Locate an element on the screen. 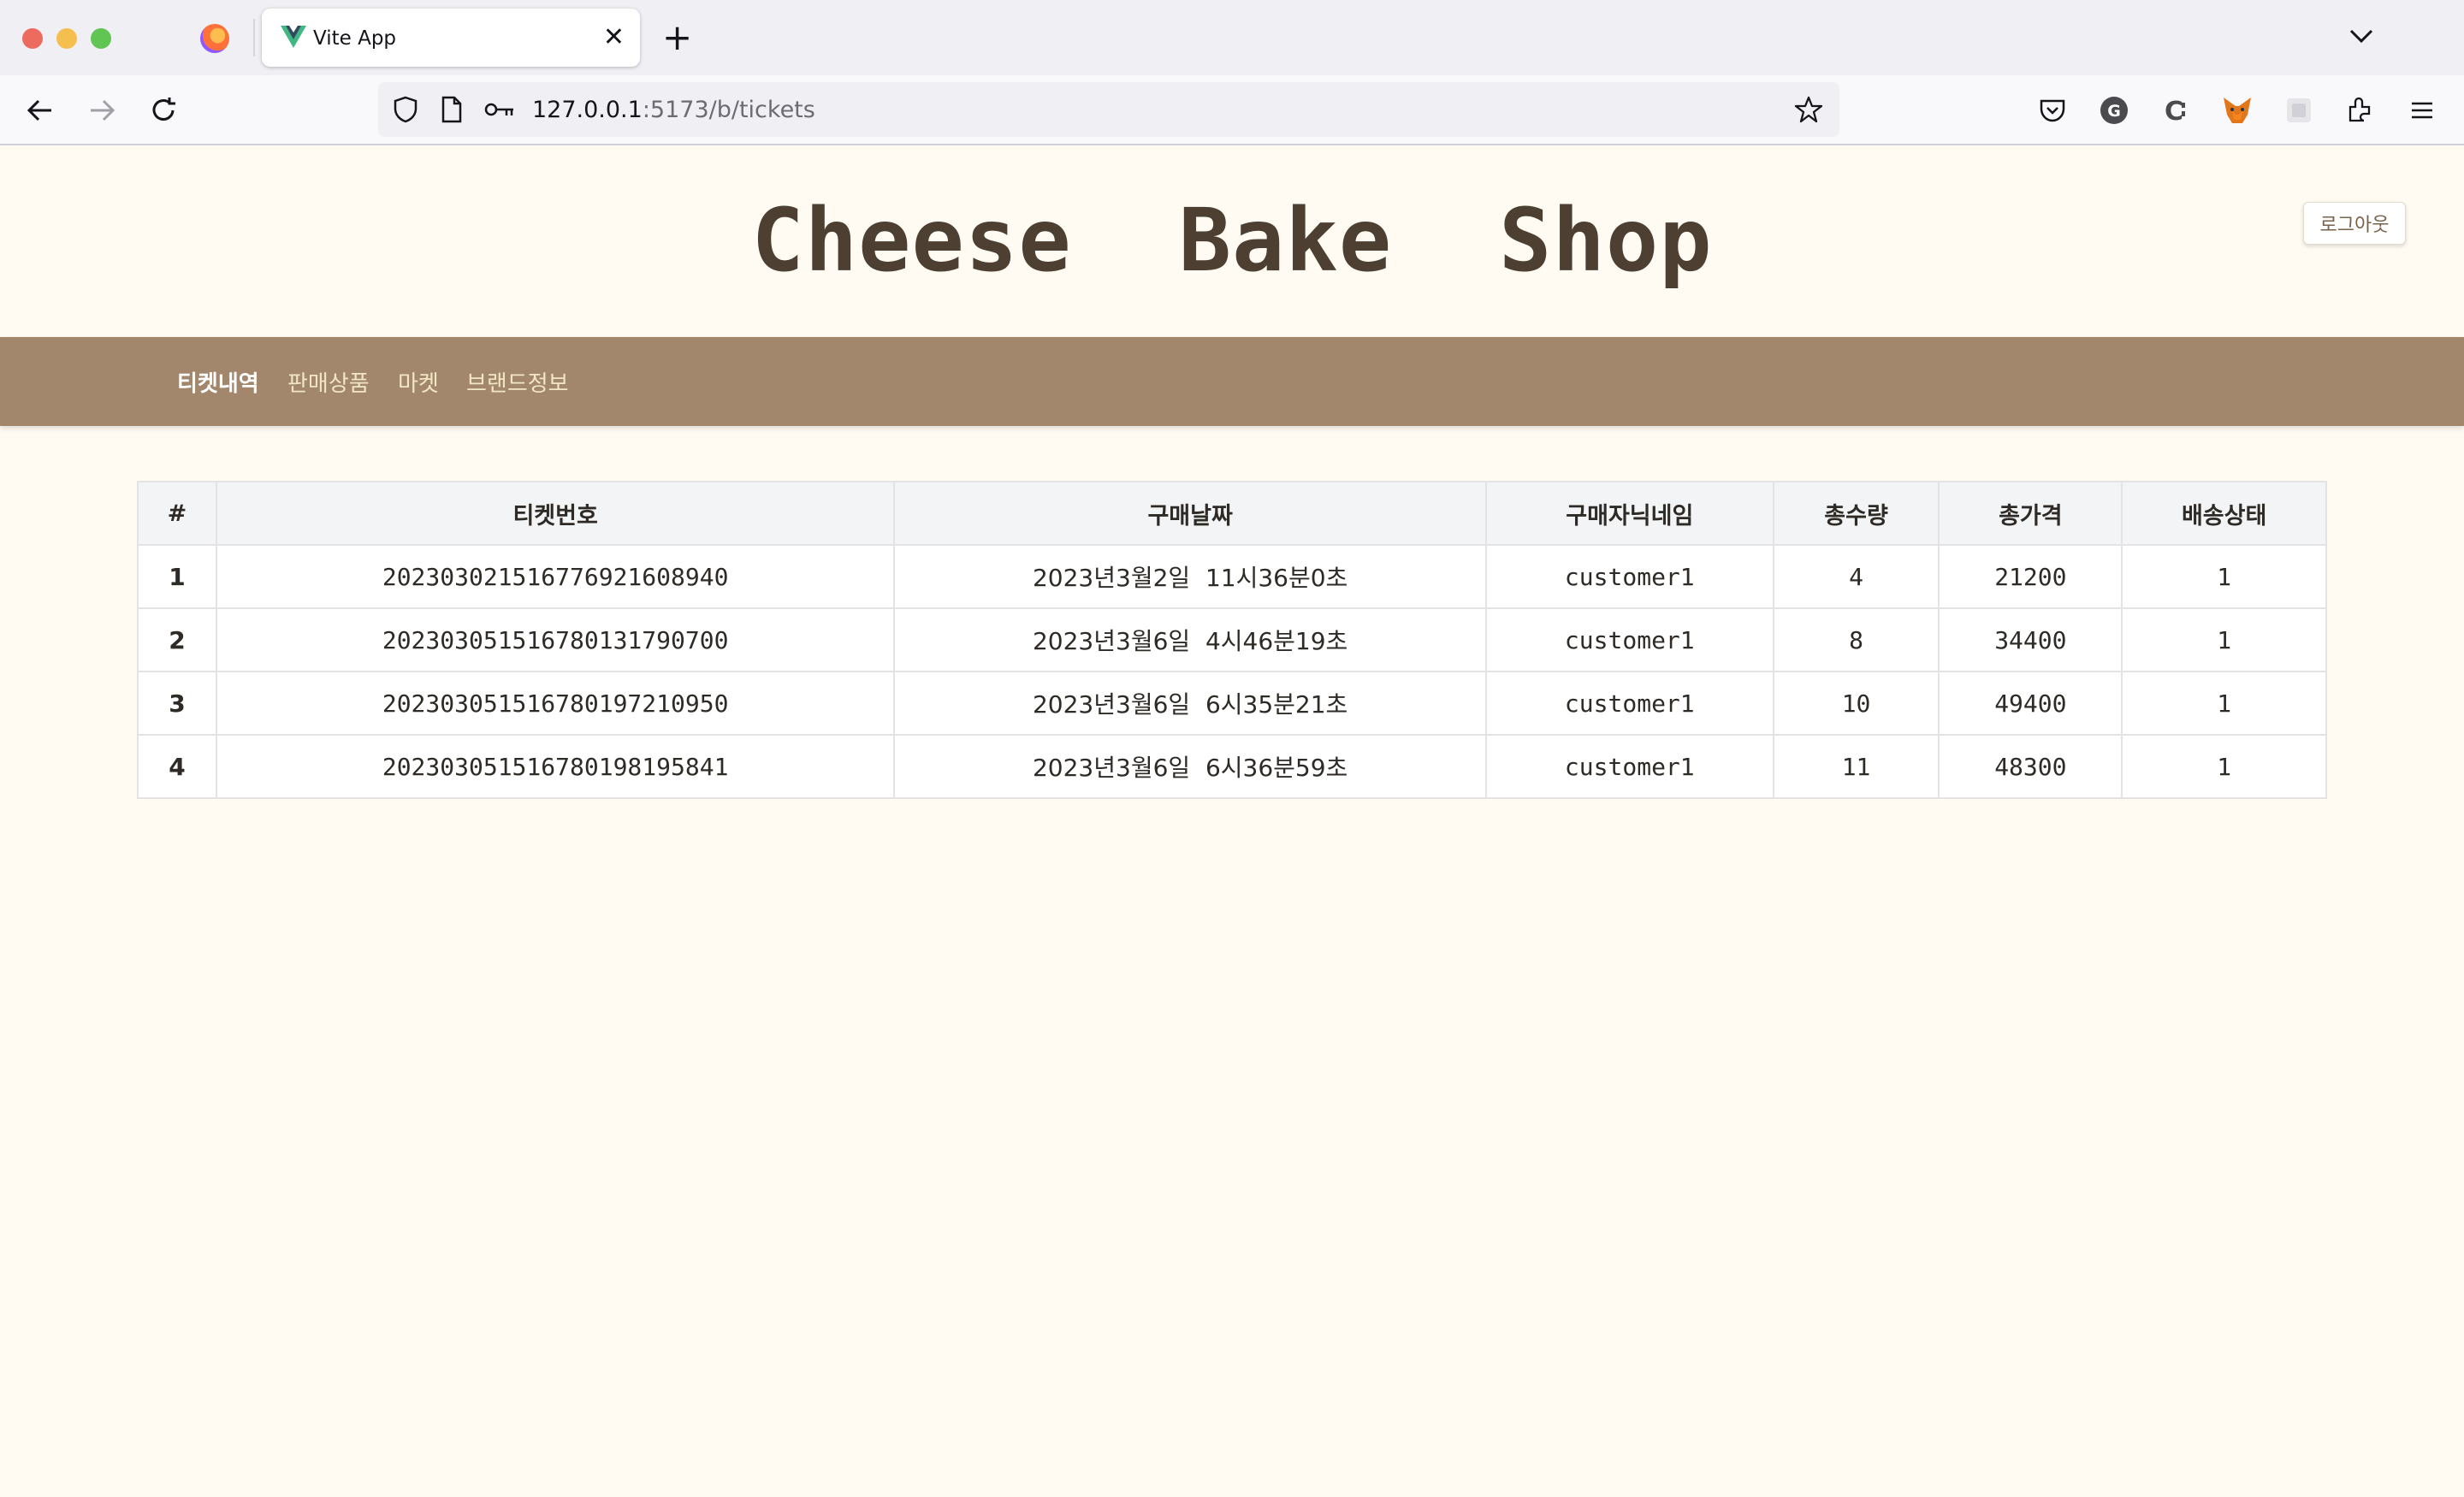 The height and width of the screenshot is (1497, 2464). back-icon is located at coordinates (39, 110).